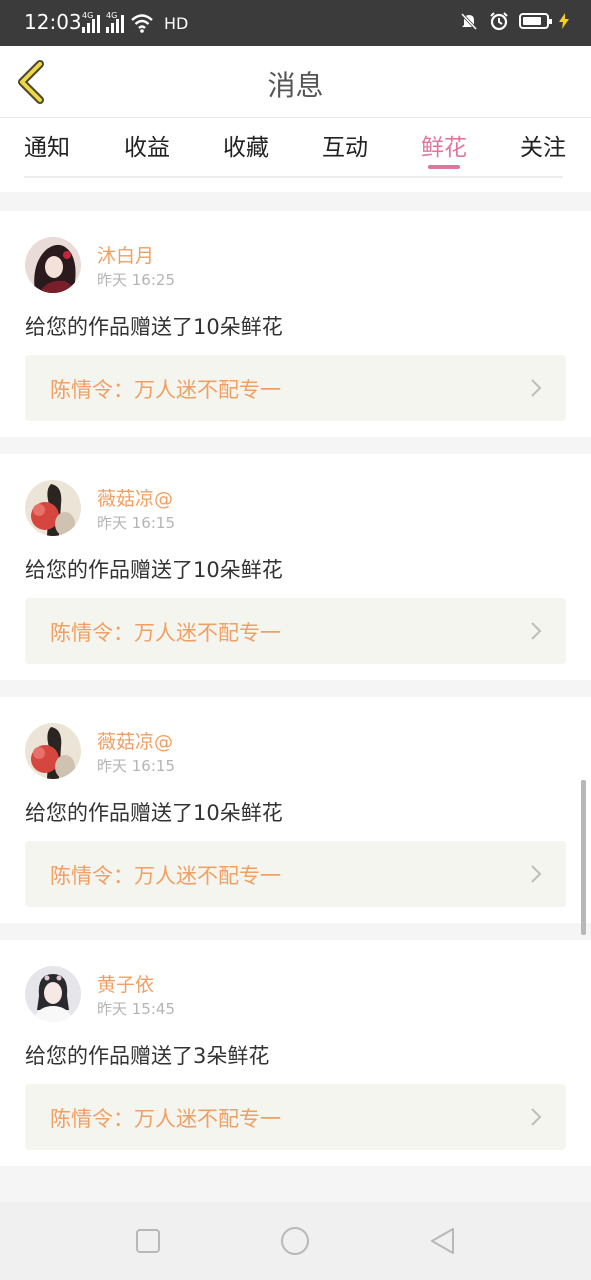 The image size is (591, 1280). Describe the element at coordinates (469, 21) in the screenshot. I see `mute-bell-icon` at that location.